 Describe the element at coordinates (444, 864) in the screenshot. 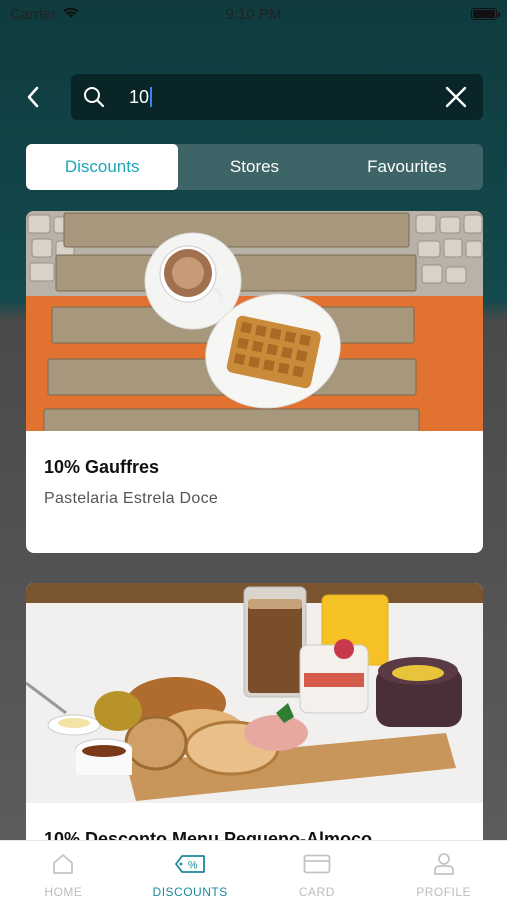

I see `profile-icon` at that location.